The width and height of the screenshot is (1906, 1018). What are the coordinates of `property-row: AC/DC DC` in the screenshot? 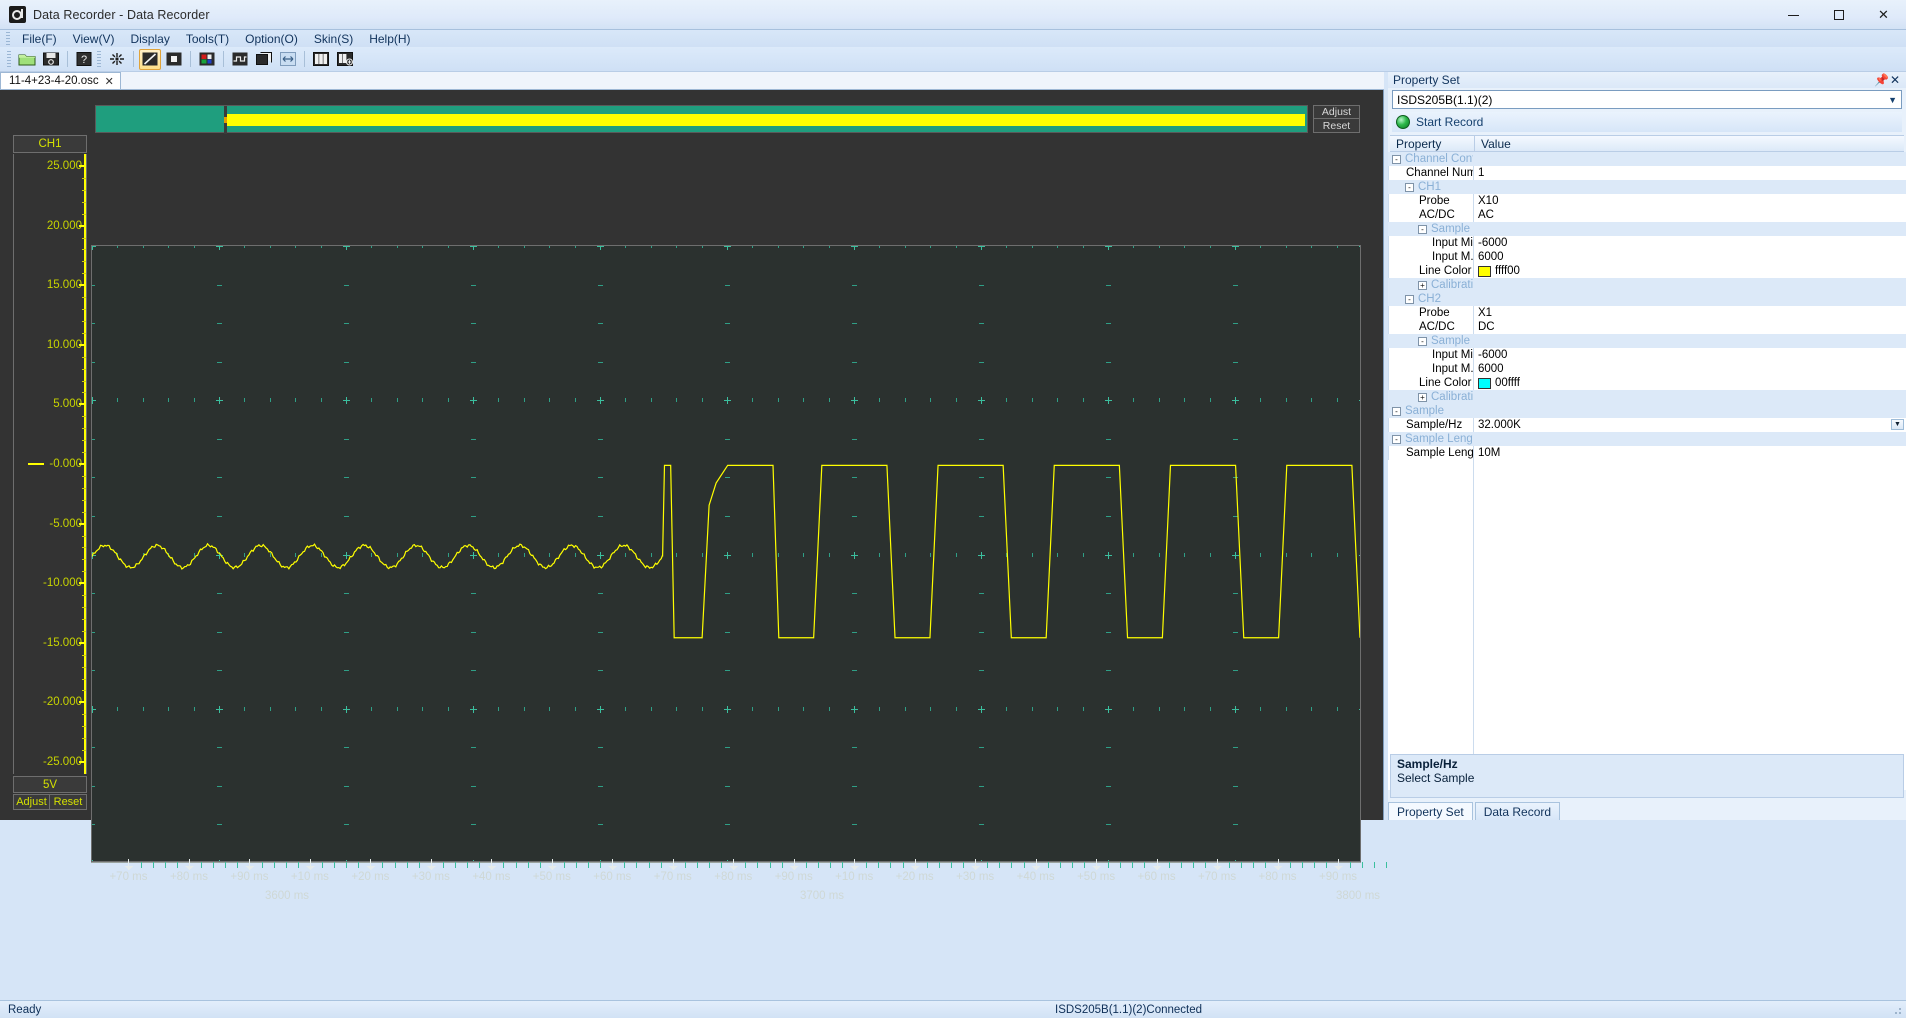 It's located at (1647, 327).